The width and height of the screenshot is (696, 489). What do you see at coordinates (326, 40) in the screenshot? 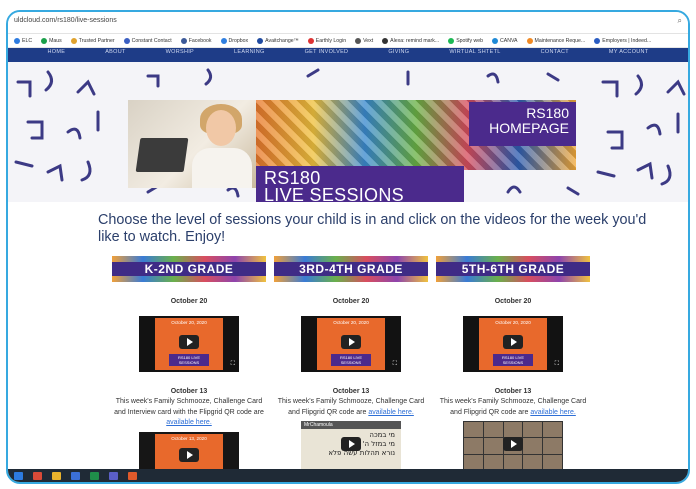
I see `bookmark-item: Earthly Login` at bounding box center [326, 40].